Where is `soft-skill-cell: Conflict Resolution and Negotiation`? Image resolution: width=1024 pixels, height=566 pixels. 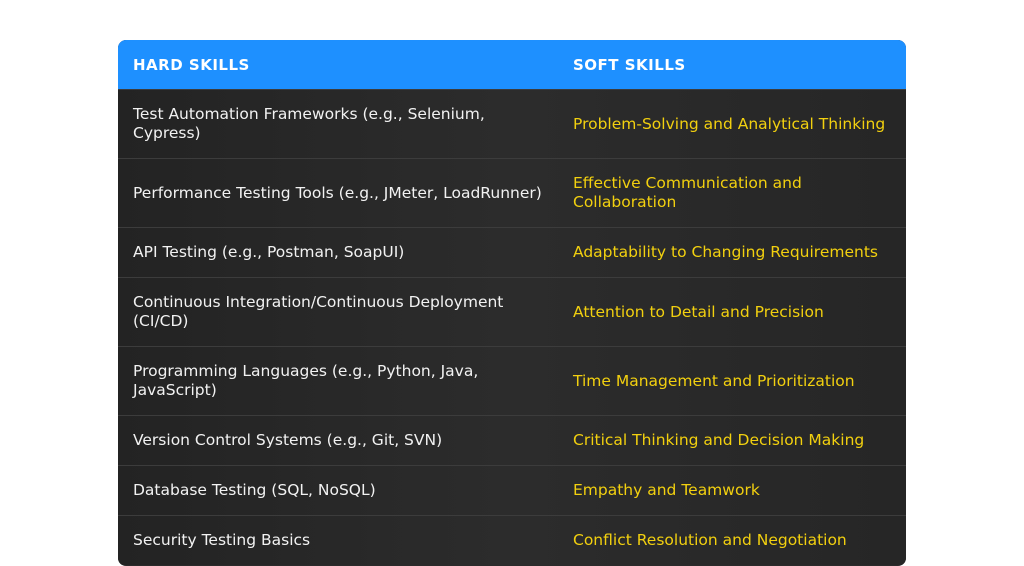
soft-skill-cell: Conflict Resolution and Negotiation is located at coordinates (710, 540).